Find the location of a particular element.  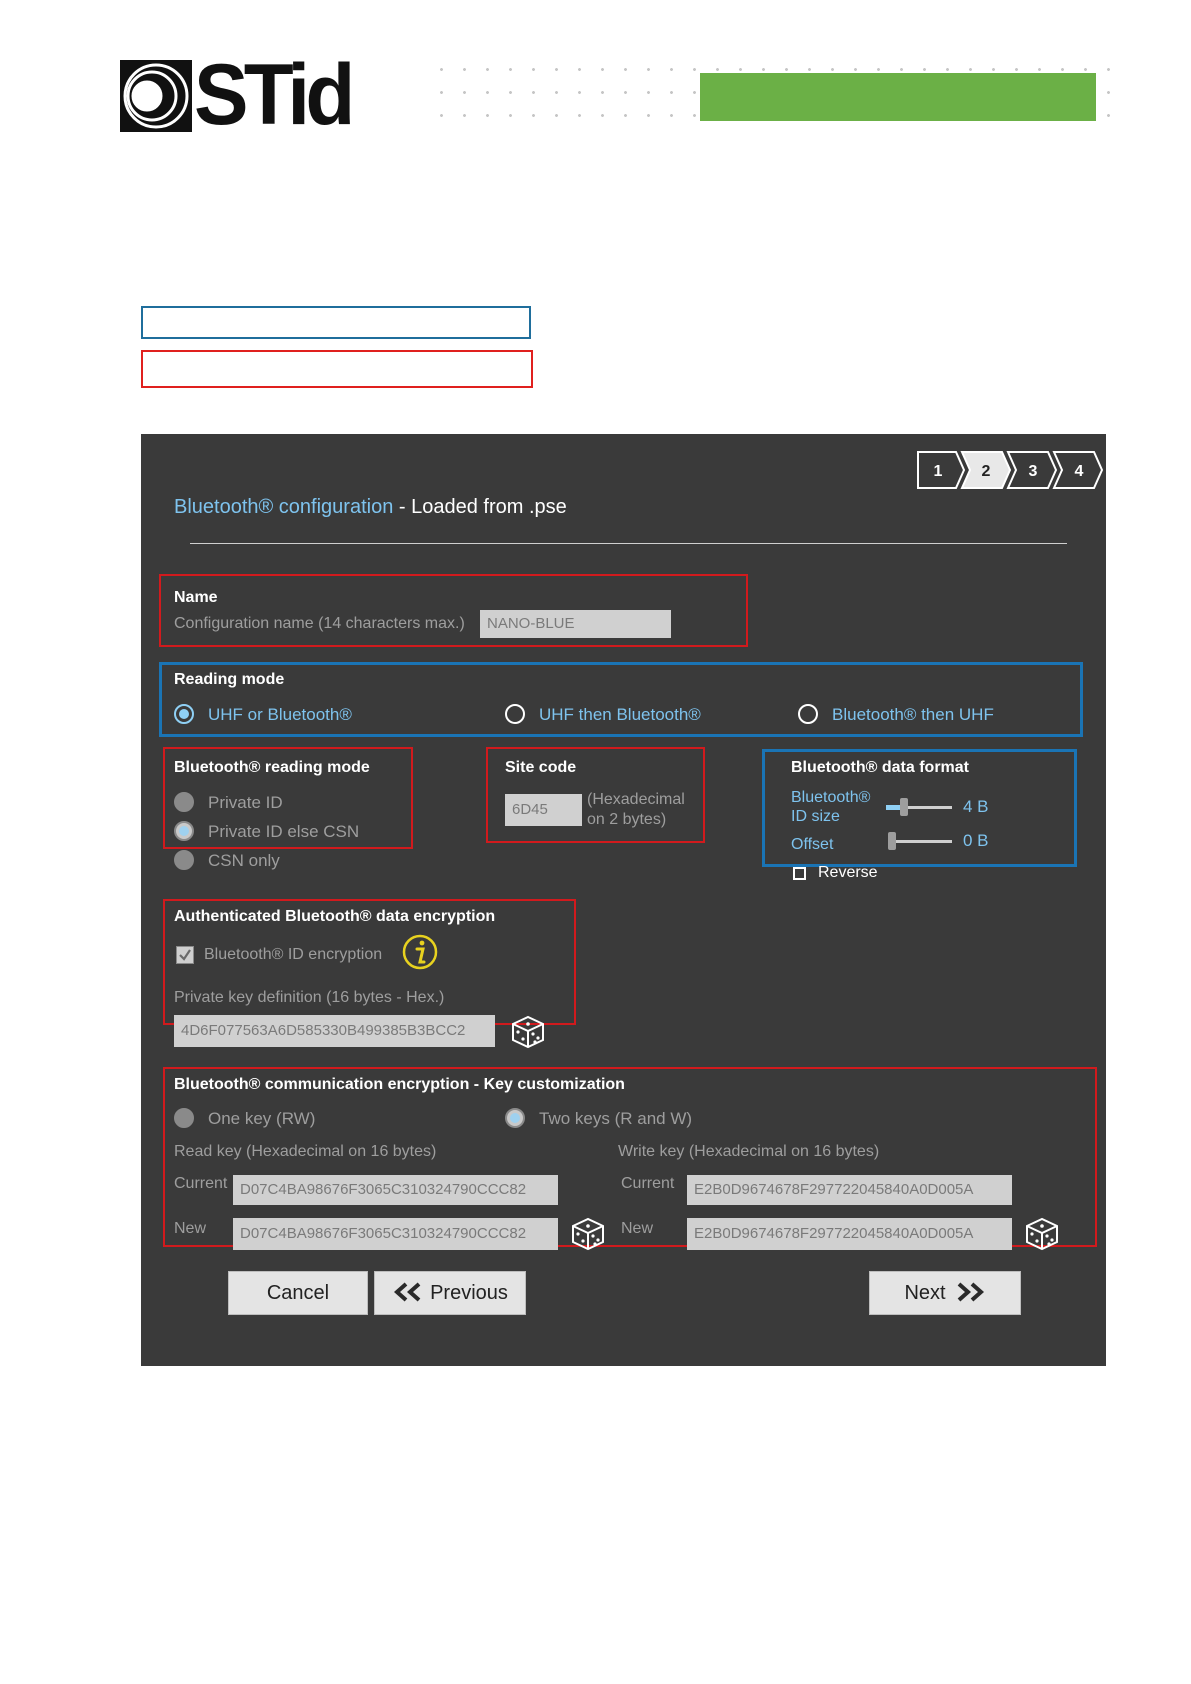

id-size-value: 4 B is located at coordinates (976, 806).